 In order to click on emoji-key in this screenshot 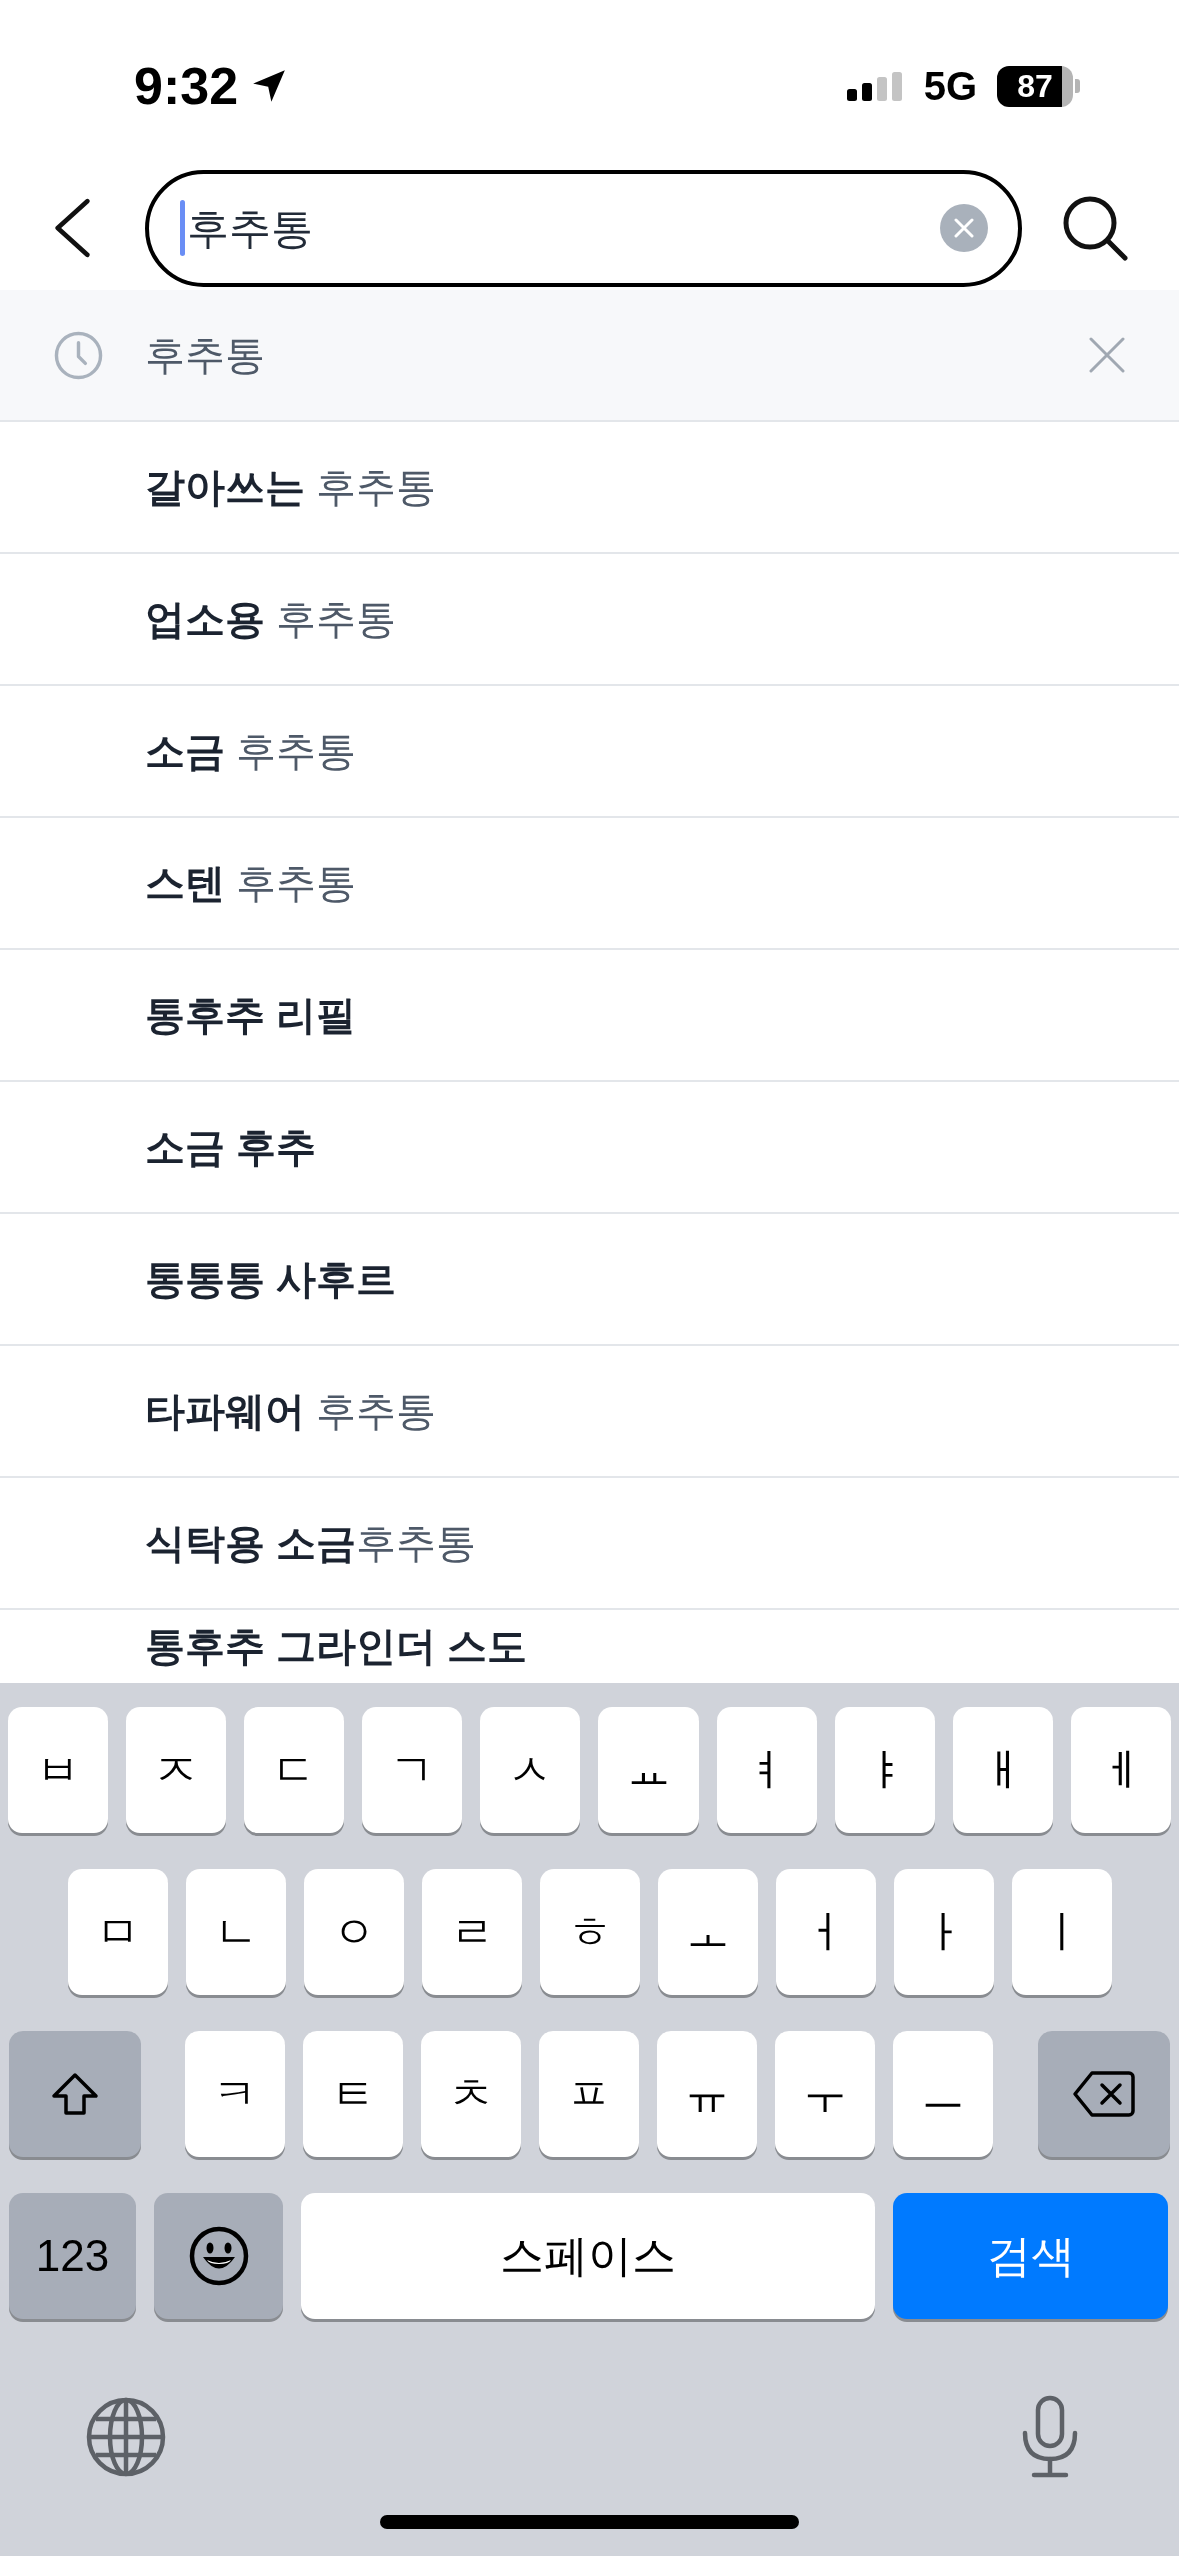, I will do `click(218, 2256)`.